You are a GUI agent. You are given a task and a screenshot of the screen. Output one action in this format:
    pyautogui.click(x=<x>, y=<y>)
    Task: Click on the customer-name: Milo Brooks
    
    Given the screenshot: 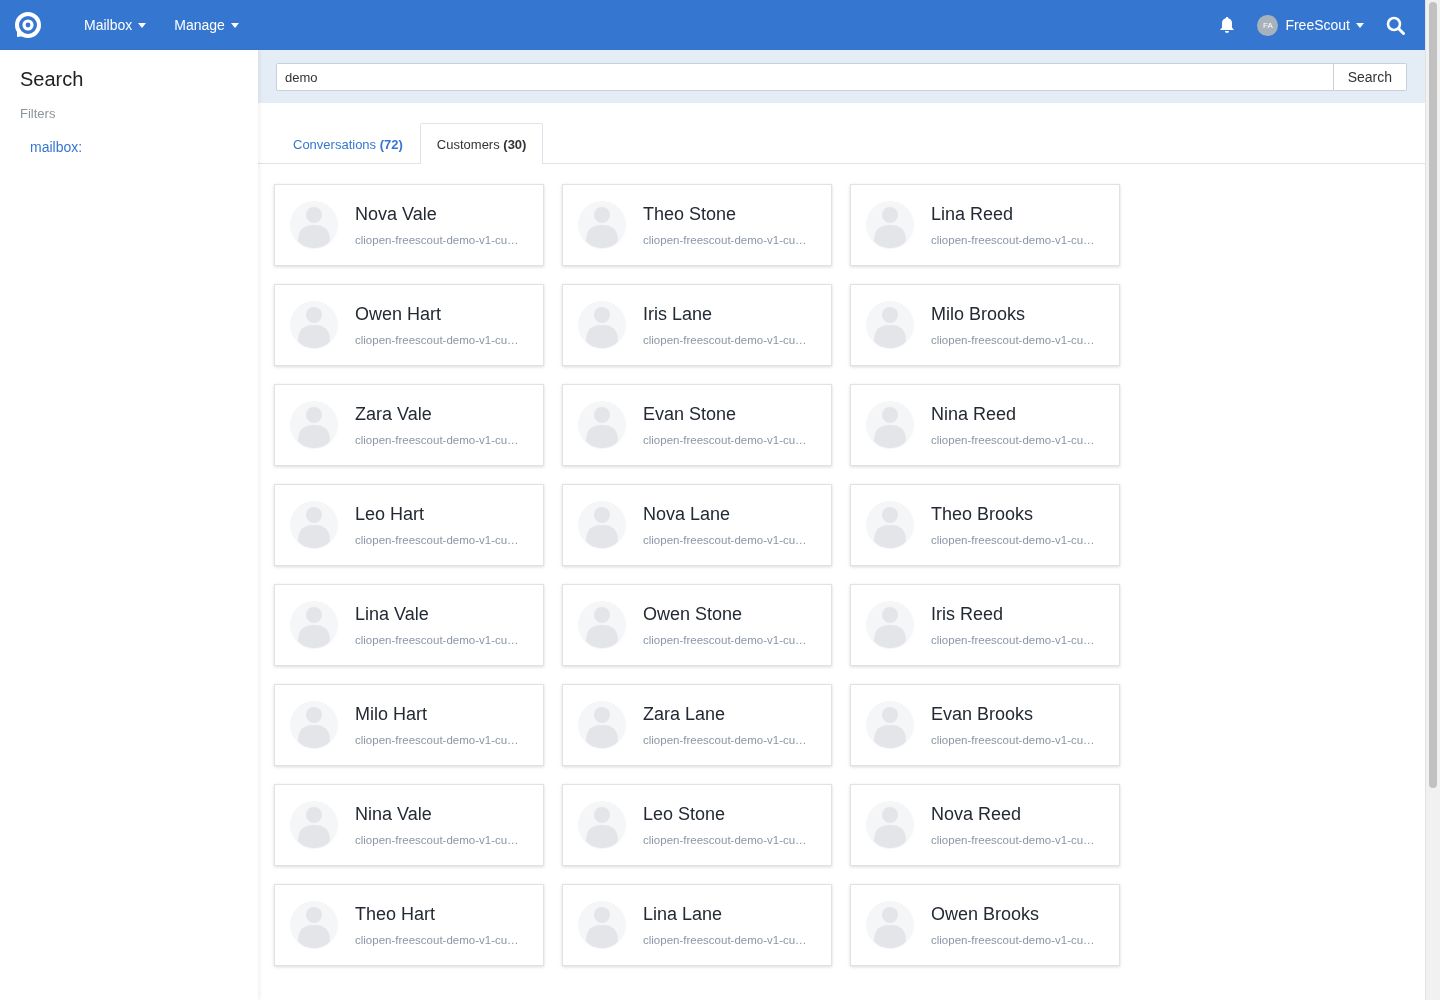 What is the action you would take?
    pyautogui.click(x=1013, y=314)
    